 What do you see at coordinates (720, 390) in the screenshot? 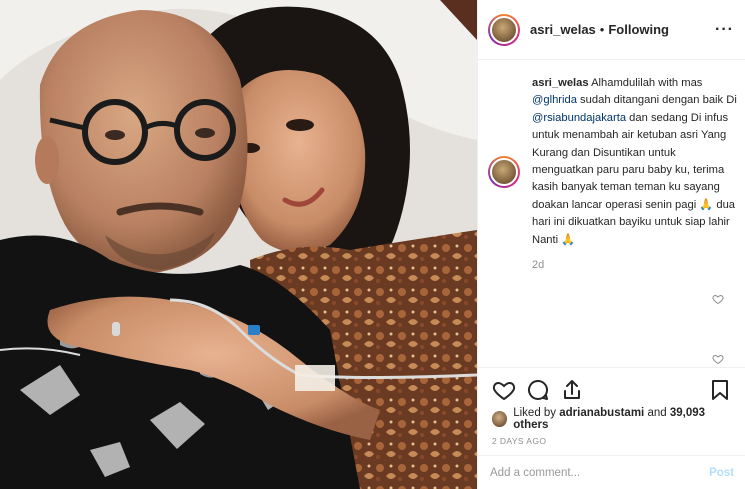
I see `bookmark-icon` at bounding box center [720, 390].